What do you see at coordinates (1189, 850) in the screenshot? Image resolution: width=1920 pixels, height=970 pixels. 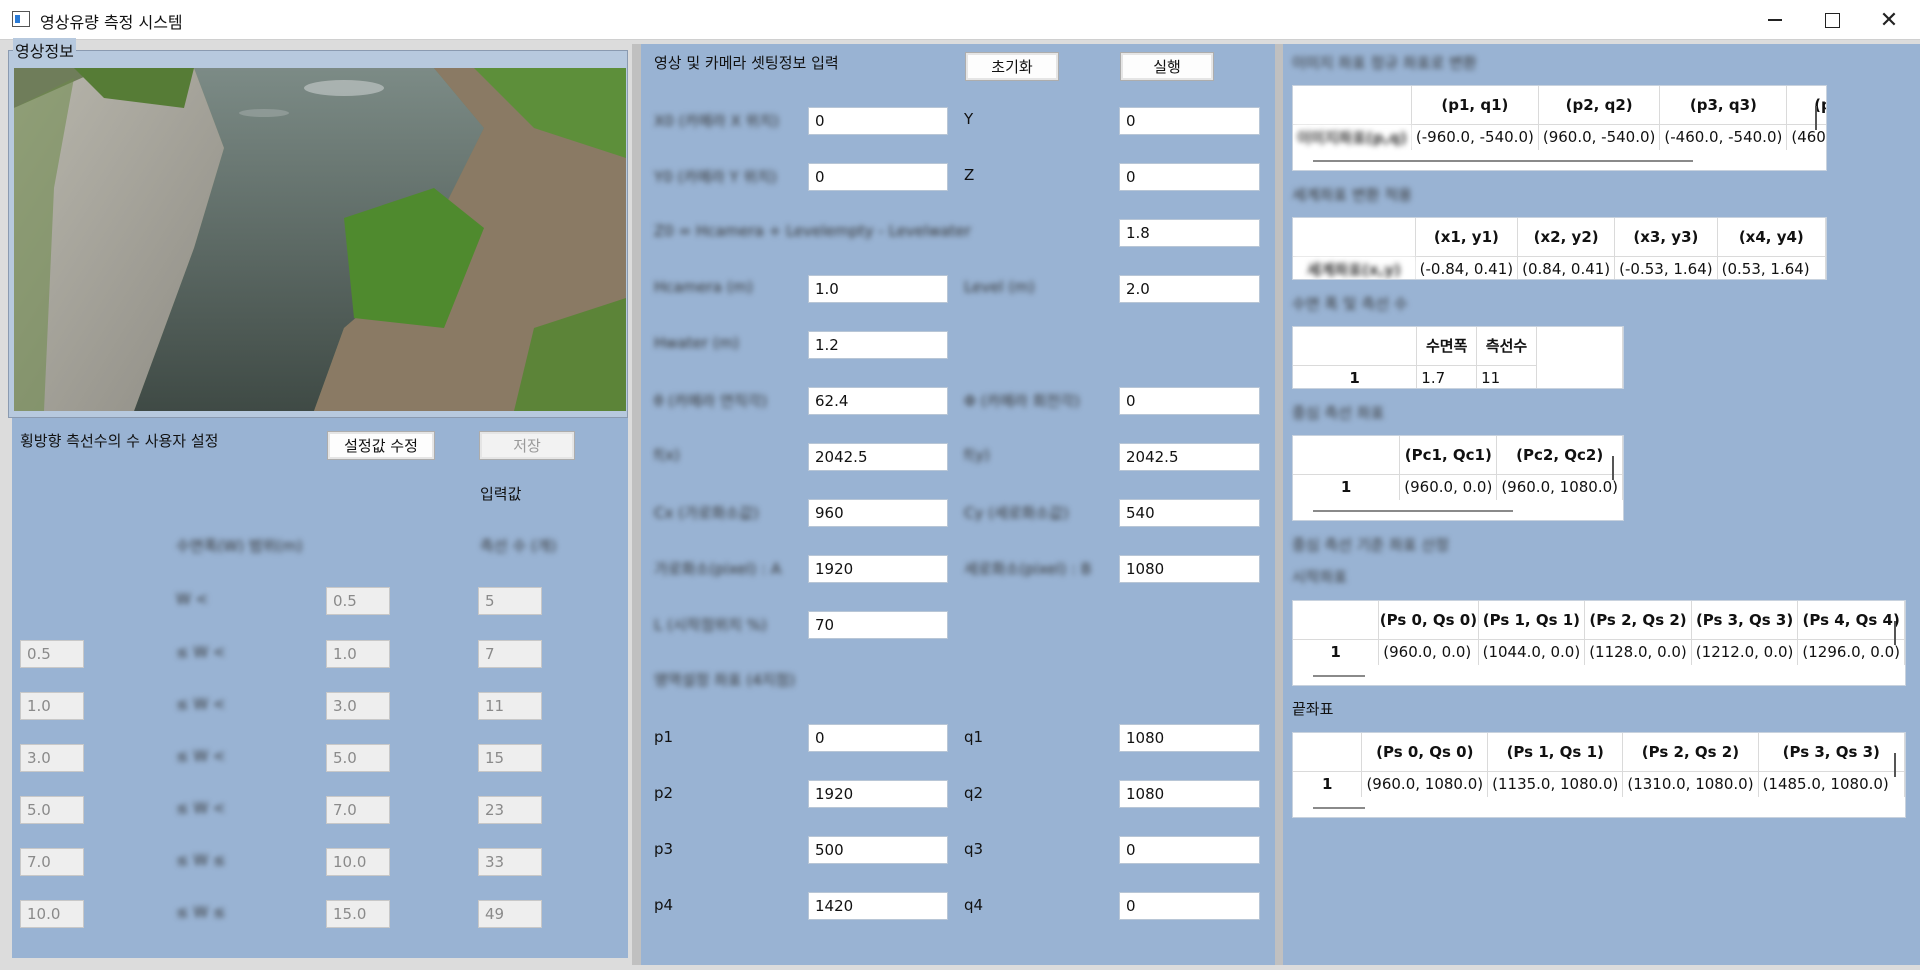 I see `q3-input: 0` at bounding box center [1189, 850].